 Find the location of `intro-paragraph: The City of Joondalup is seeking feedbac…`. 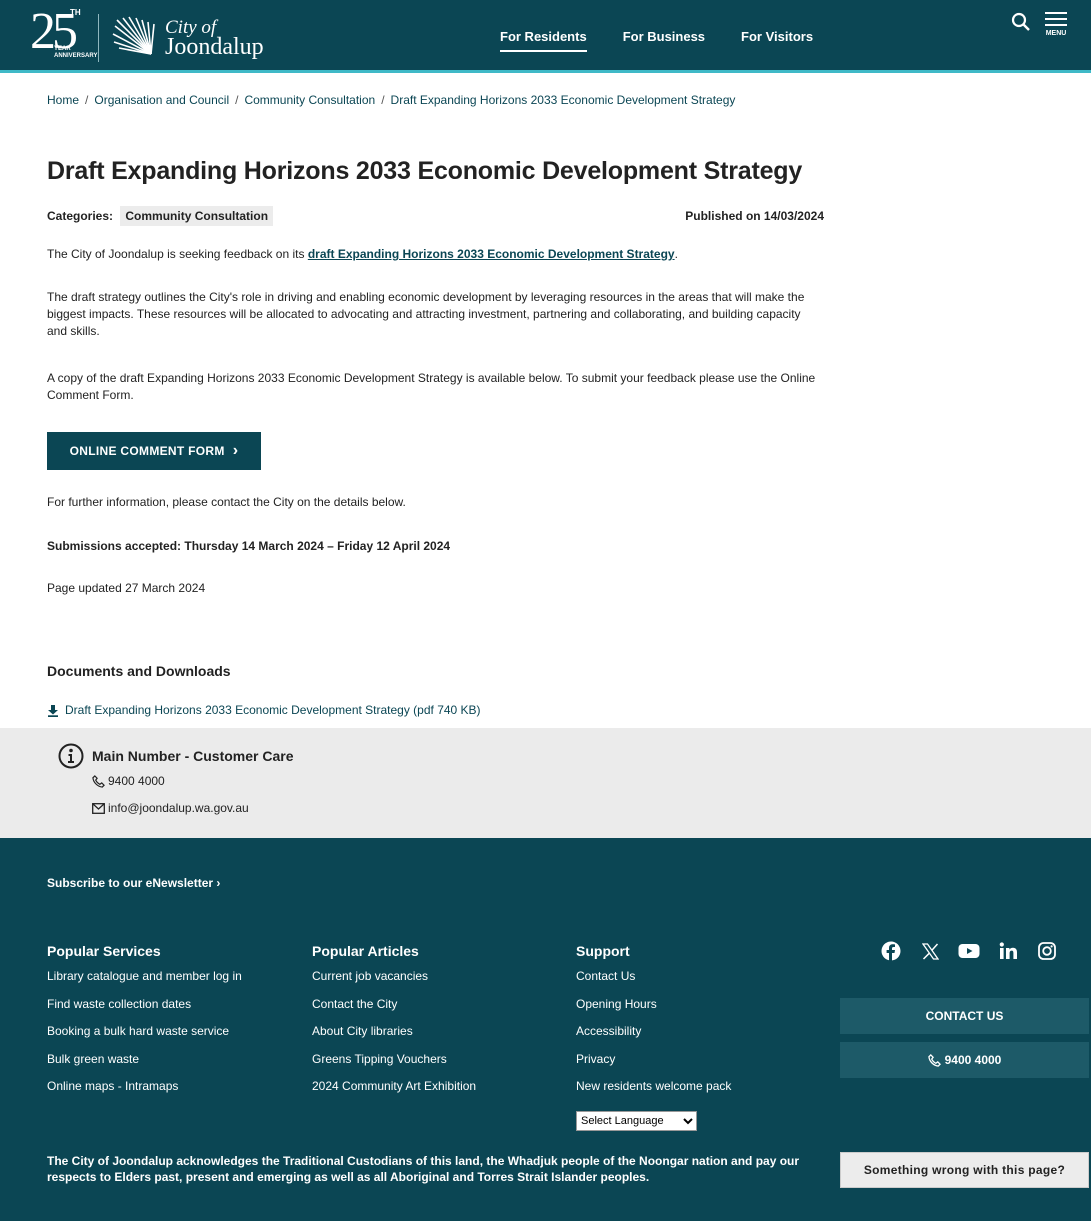

intro-paragraph: The City of Joondalup is seeking feedbac… is located at coordinates (434, 254).